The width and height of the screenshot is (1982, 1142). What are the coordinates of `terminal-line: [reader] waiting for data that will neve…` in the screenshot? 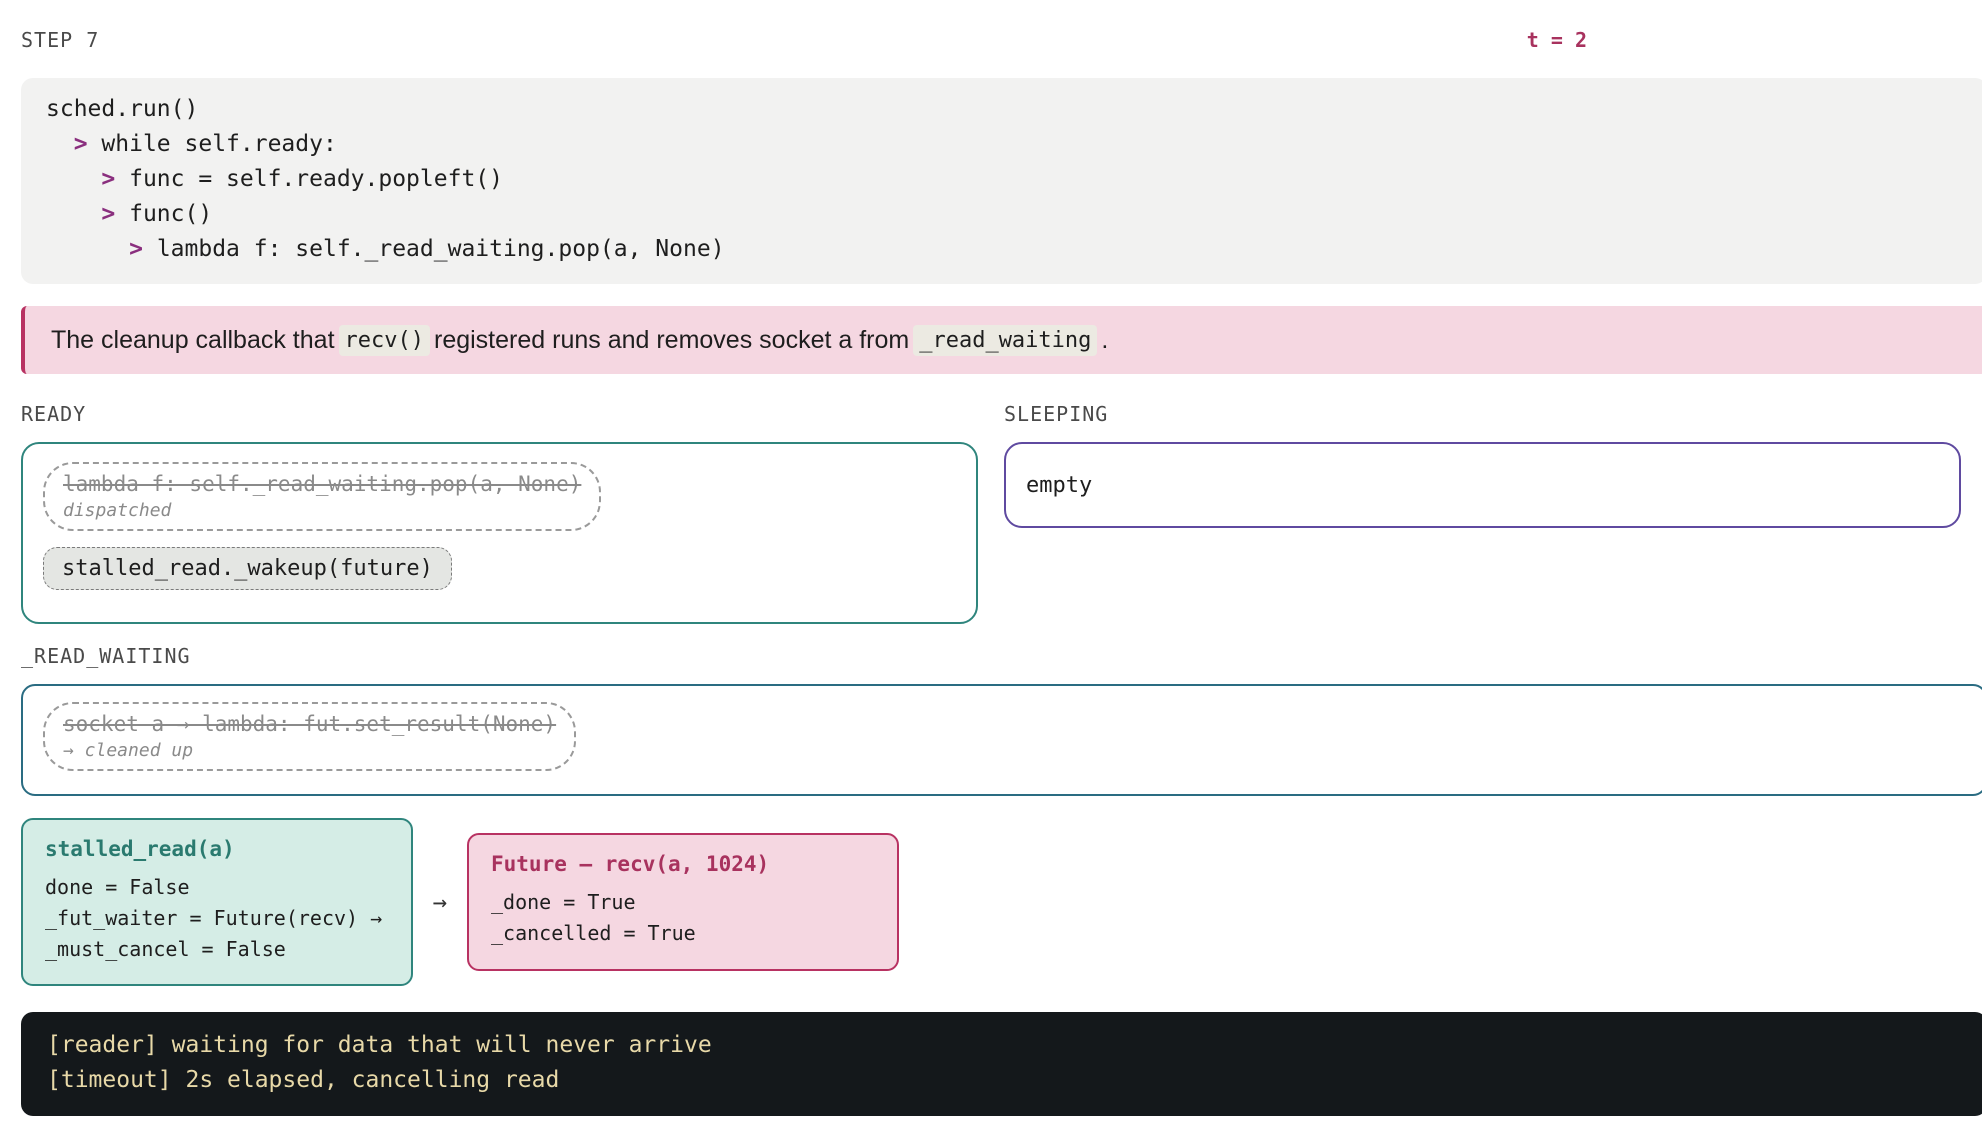 It's located at (379, 1045).